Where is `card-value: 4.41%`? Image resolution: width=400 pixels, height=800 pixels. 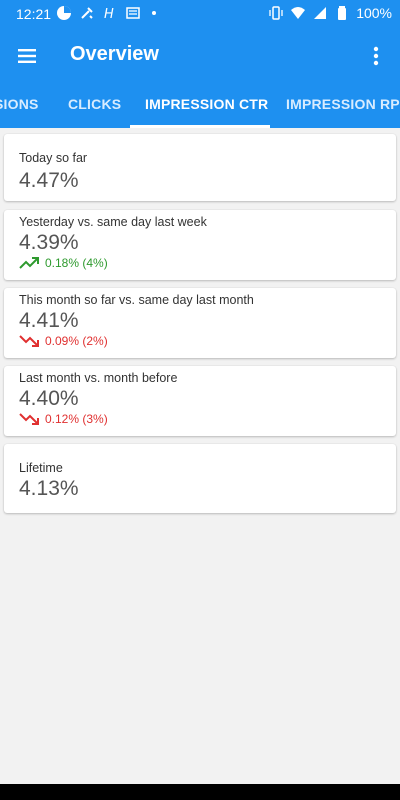 card-value: 4.41% is located at coordinates (49, 320).